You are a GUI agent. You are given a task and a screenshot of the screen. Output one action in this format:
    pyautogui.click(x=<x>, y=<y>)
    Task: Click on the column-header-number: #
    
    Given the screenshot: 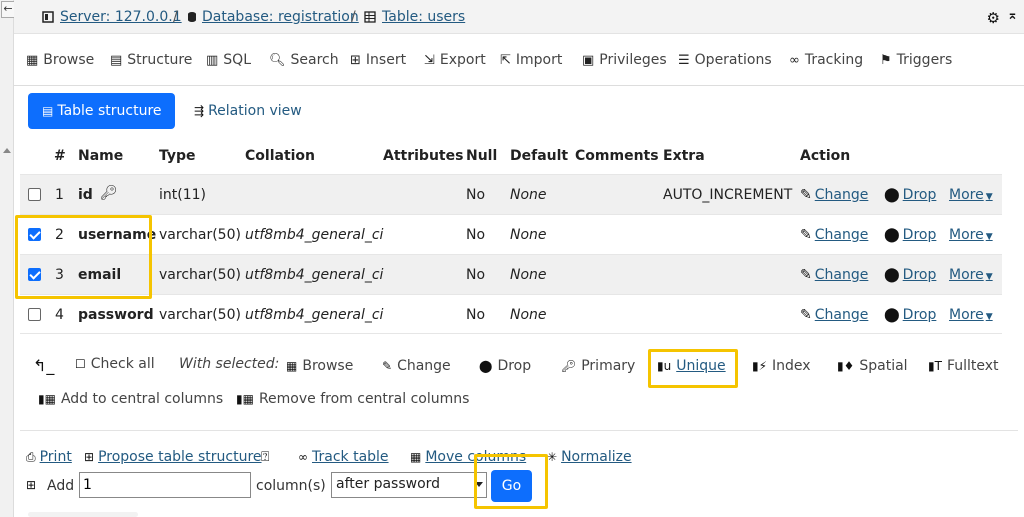 What is the action you would take?
    pyautogui.click(x=60, y=156)
    